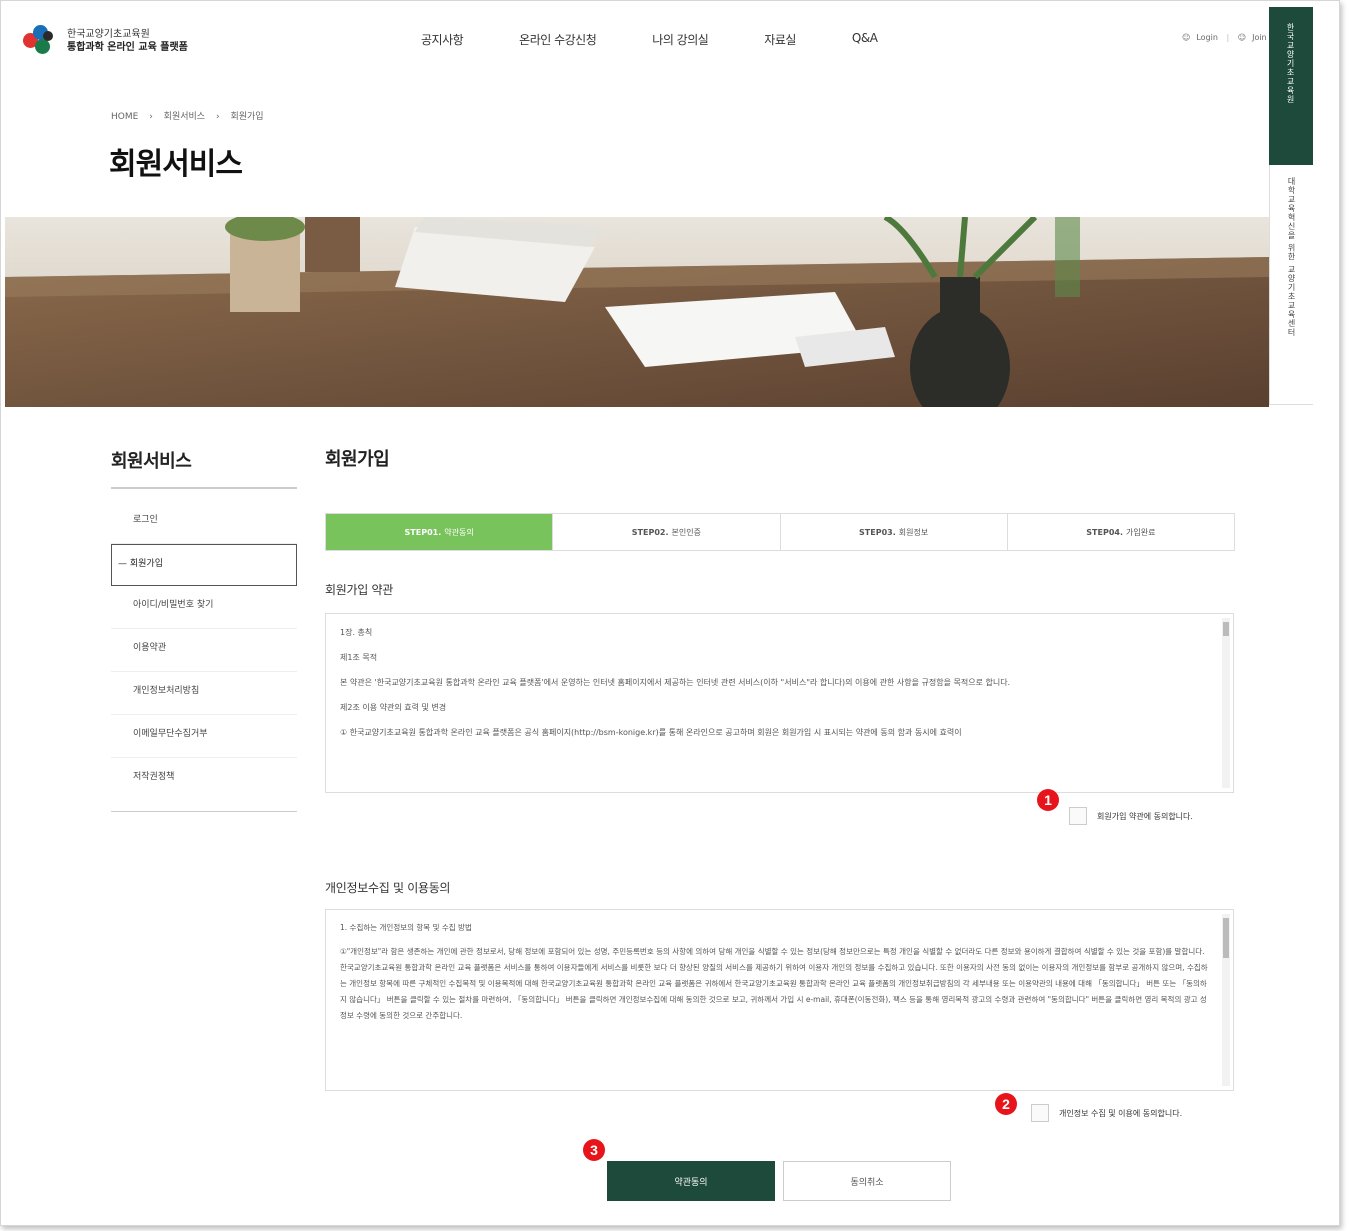  Describe the element at coordinates (357, 459) in the screenshot. I see `content-title: 회원가입` at that location.